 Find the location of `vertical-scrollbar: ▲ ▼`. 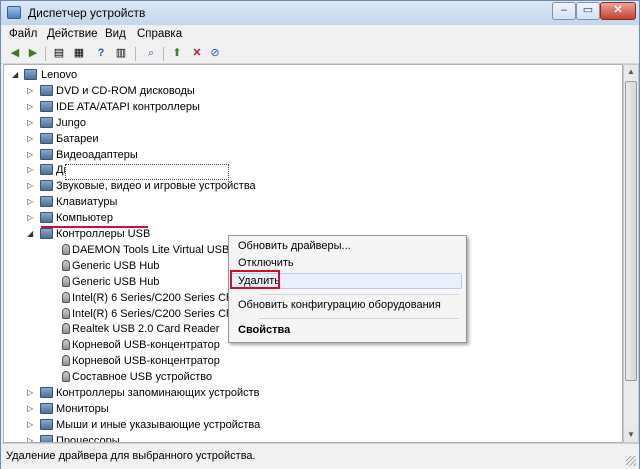

vertical-scrollbar: ▲ ▼ is located at coordinates (631, 253).